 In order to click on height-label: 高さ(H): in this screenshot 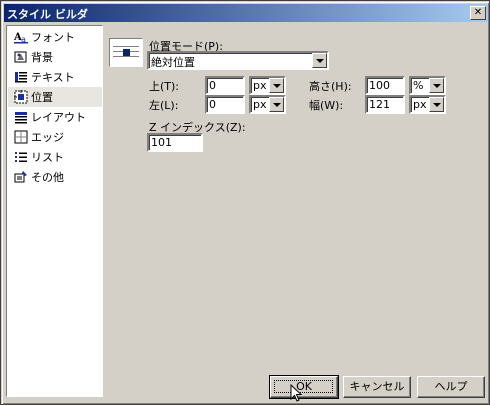, I will do `click(330, 86)`.